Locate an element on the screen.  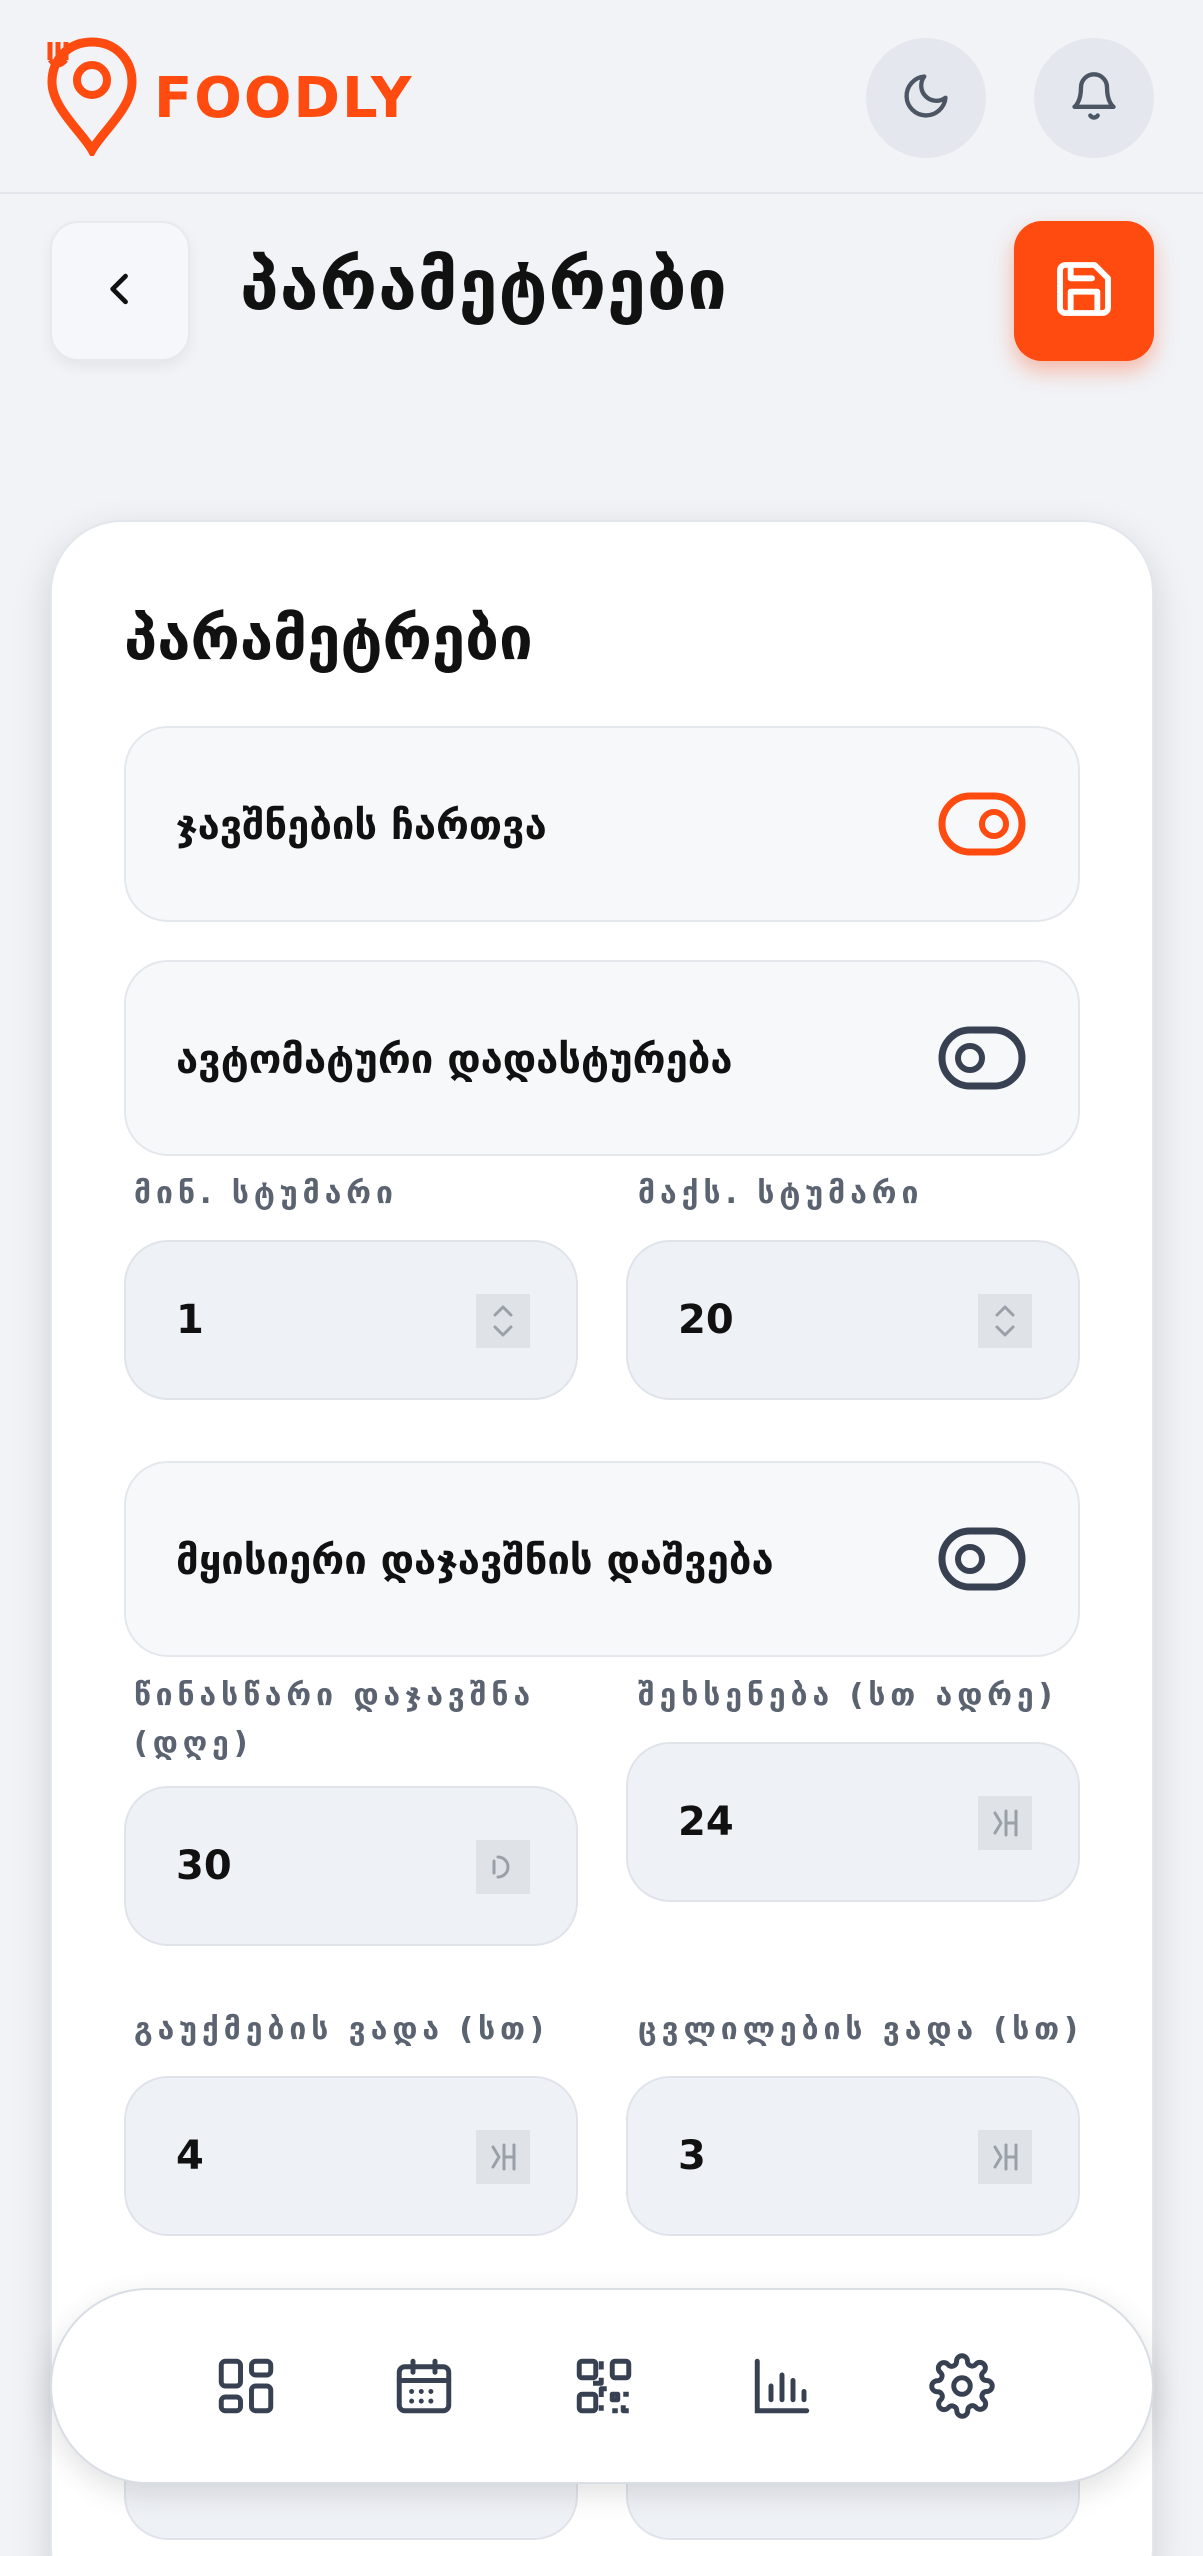
cancel-deadline-value: 4 is located at coordinates (190, 2156).